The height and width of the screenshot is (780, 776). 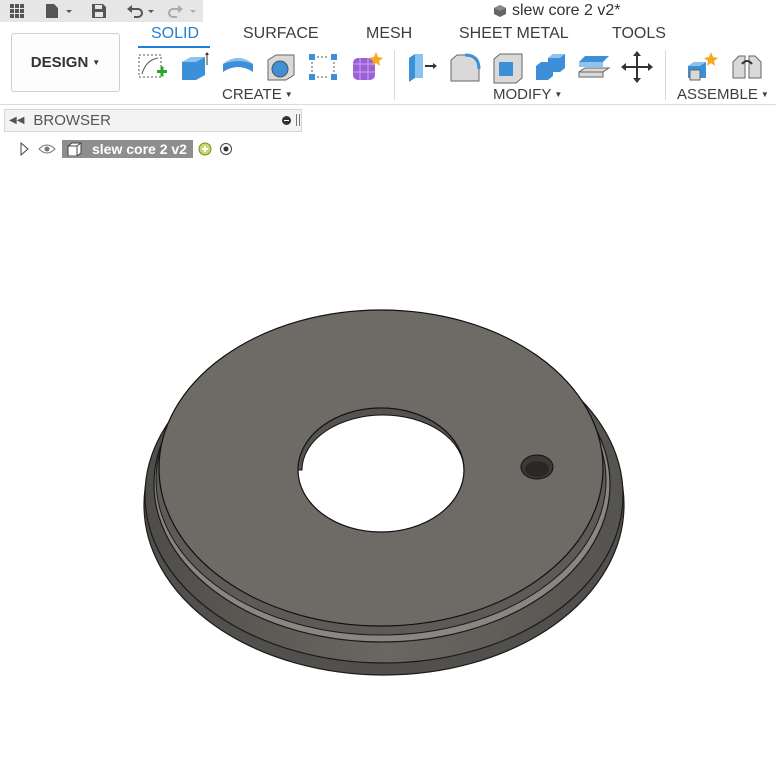 I want to click on offset-face-icon, so click(x=594, y=67).